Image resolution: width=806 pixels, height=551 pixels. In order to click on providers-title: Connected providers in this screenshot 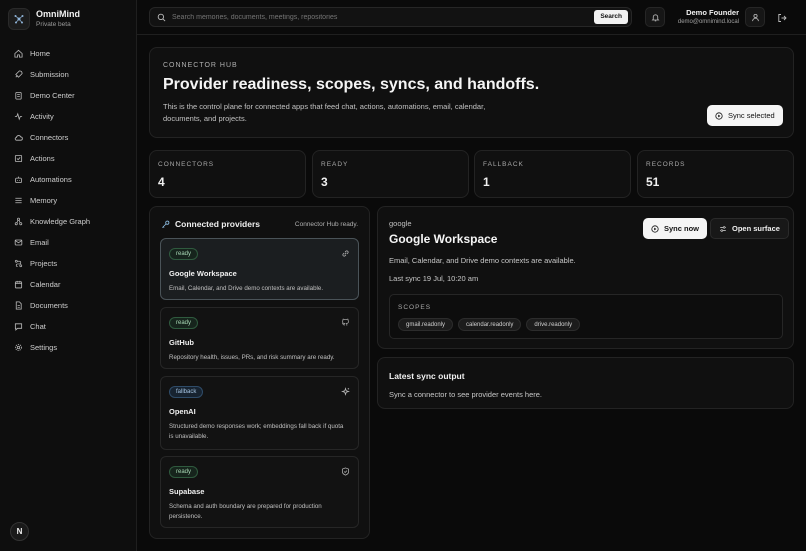, I will do `click(218, 224)`.